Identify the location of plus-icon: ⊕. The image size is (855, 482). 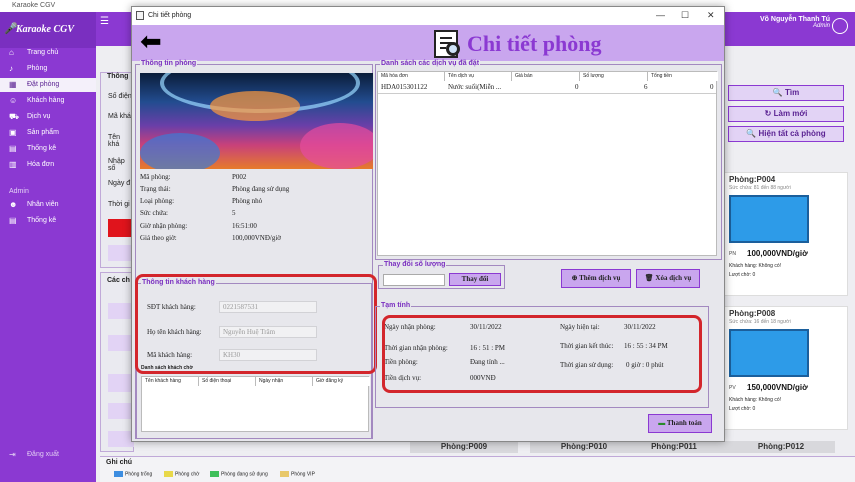
(575, 278).